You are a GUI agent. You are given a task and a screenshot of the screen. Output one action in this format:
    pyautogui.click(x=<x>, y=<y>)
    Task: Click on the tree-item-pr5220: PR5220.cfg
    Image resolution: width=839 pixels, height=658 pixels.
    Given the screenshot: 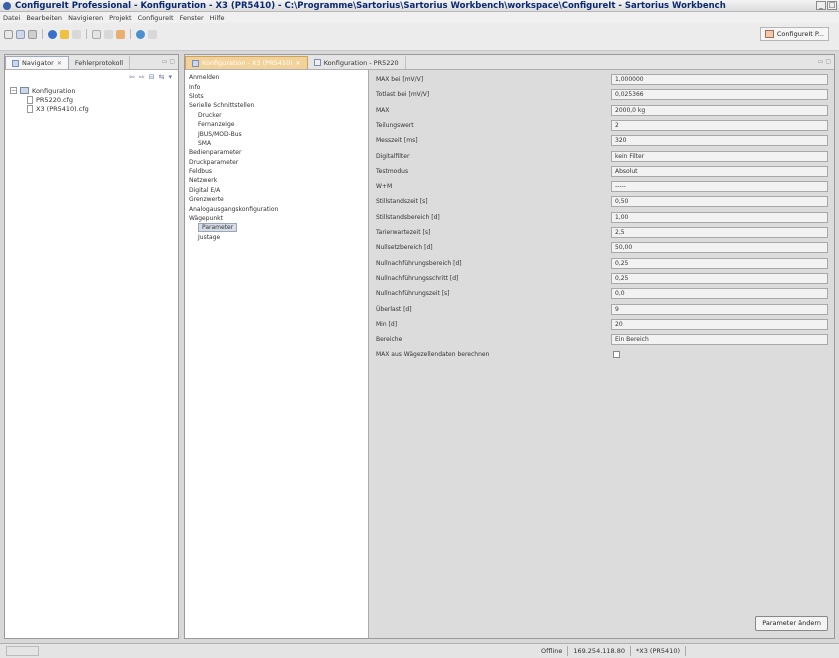 What is the action you would take?
    pyautogui.click(x=49, y=99)
    